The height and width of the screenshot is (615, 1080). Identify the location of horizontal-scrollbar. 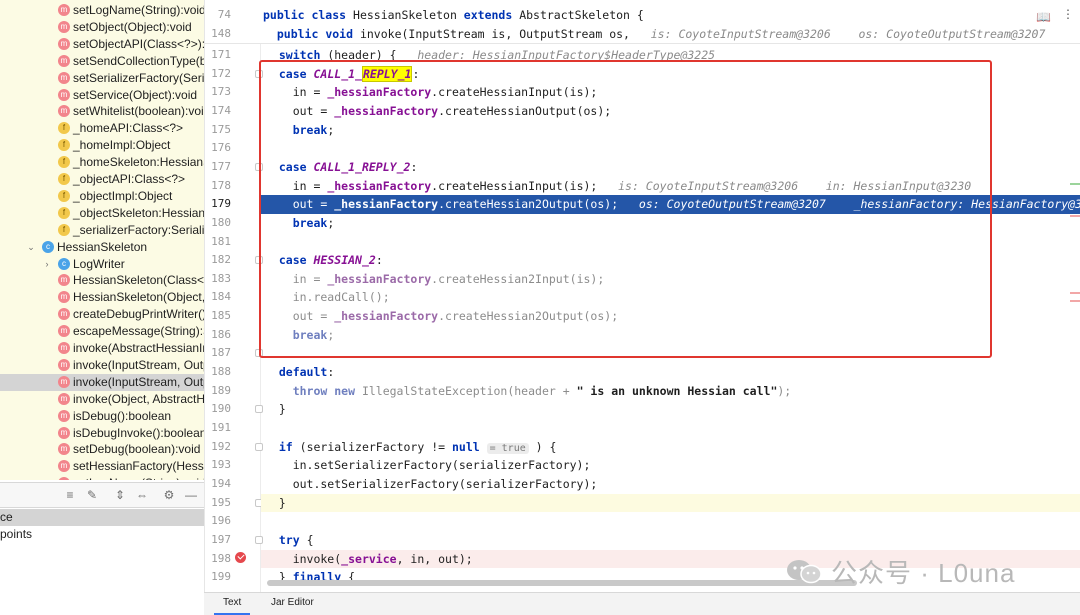
(562, 583).